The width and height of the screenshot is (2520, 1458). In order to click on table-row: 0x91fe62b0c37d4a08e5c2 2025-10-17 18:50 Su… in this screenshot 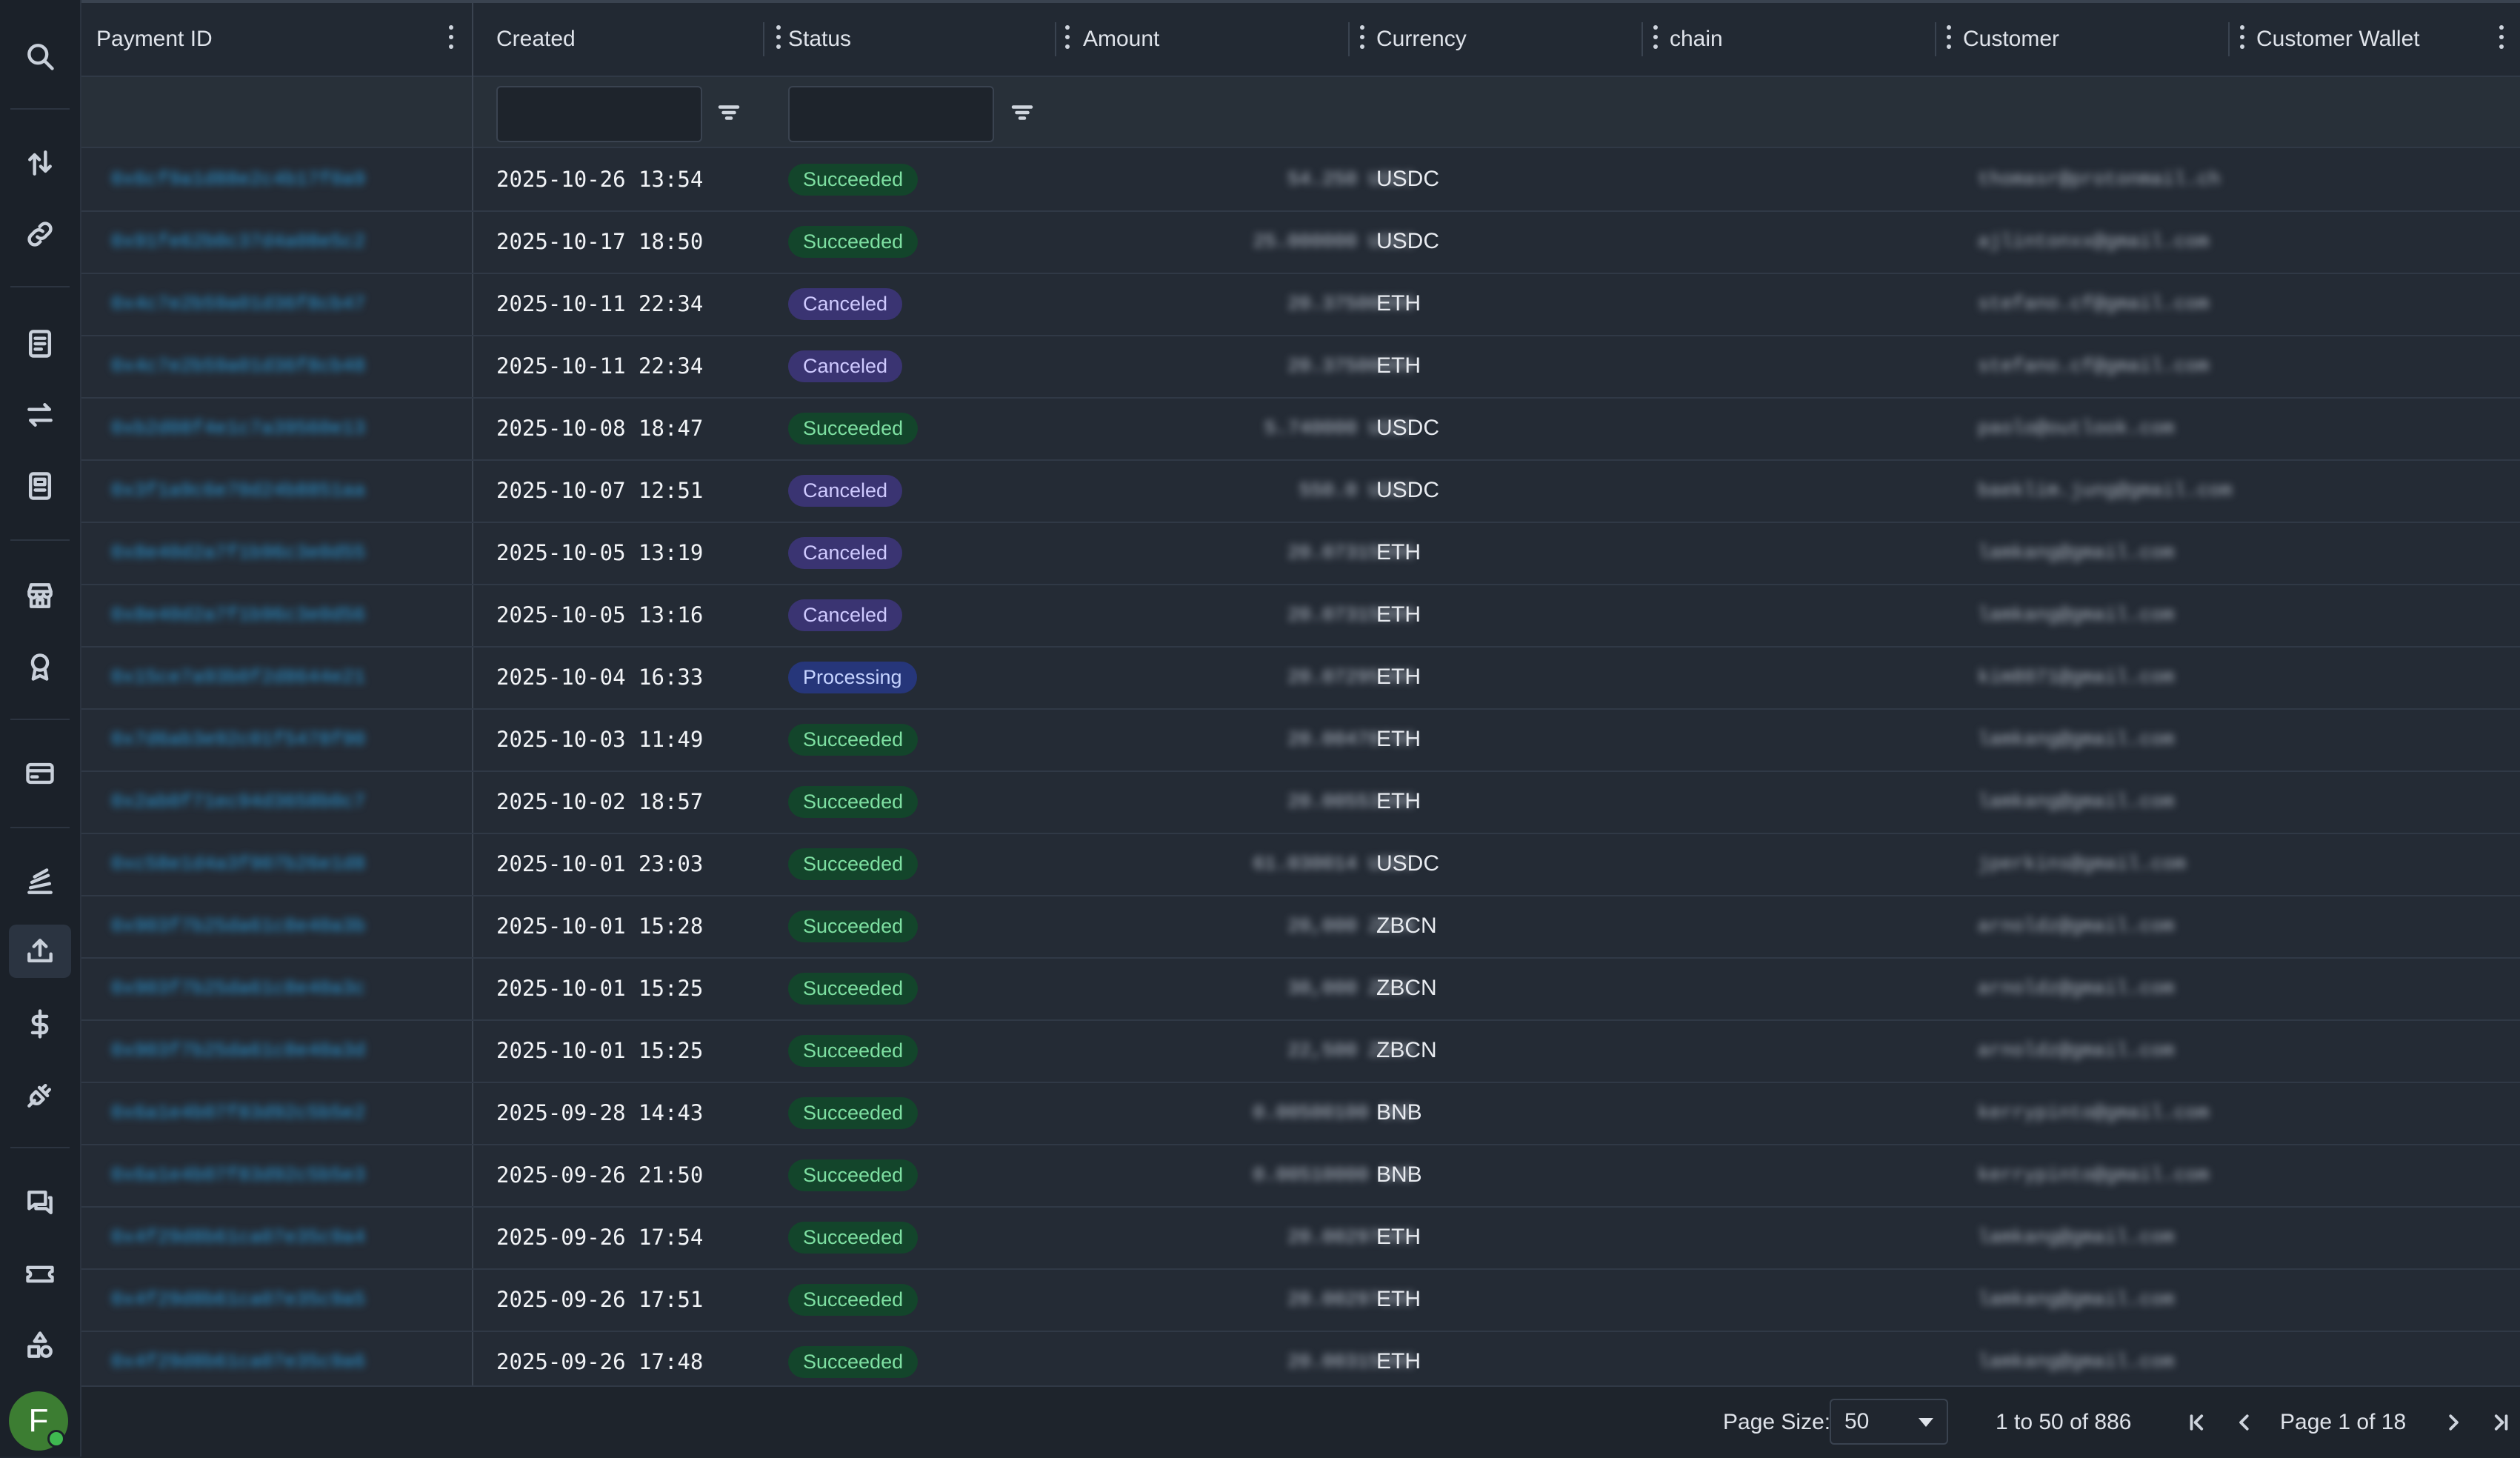, I will do `click(1300, 242)`.